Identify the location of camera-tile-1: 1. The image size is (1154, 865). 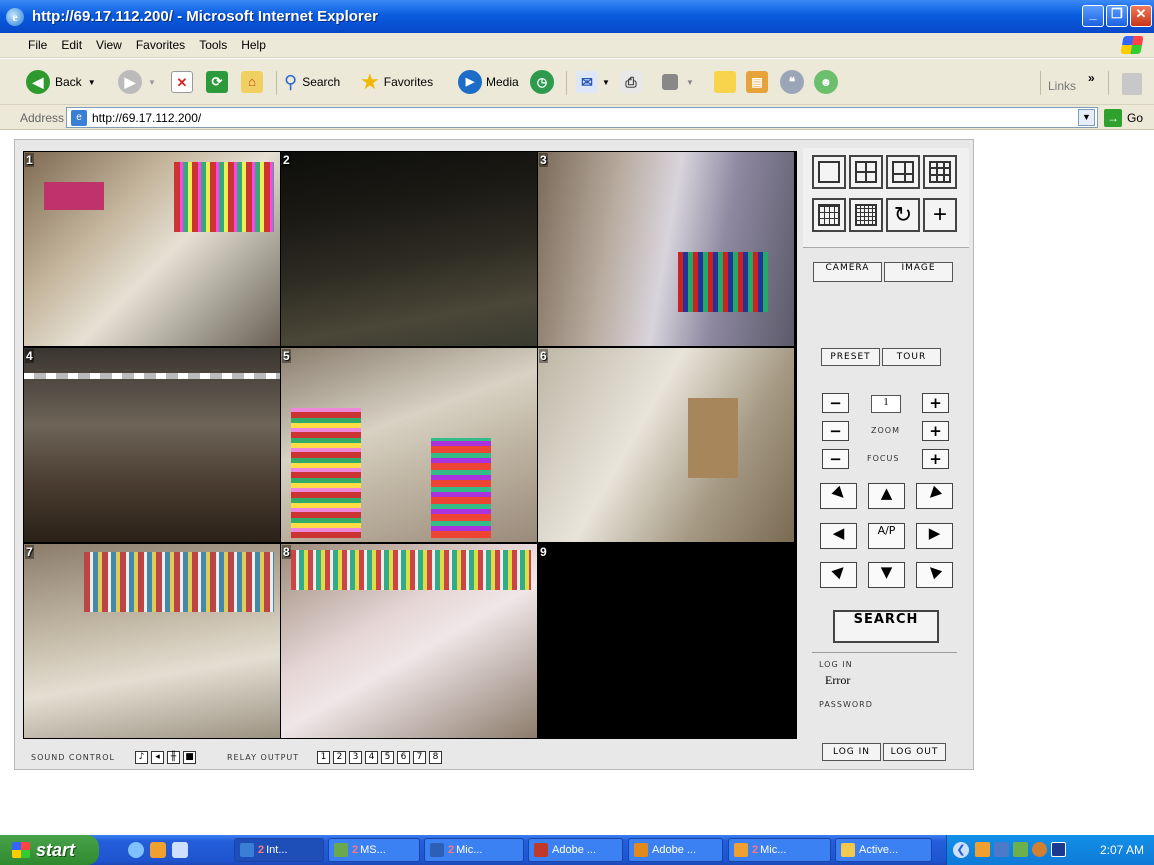
(152, 249).